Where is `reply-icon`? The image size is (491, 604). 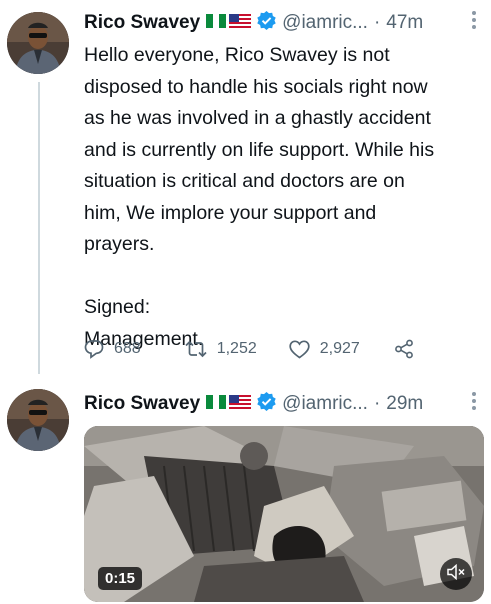 reply-icon is located at coordinates (94, 349).